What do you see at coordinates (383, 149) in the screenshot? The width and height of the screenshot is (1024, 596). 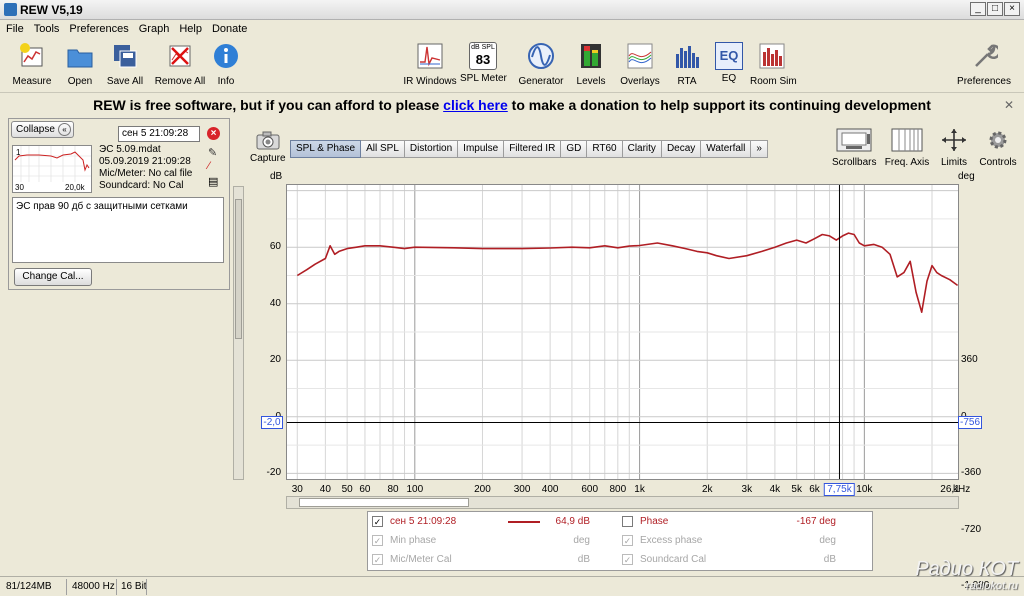 I see `tab-all-spl: All SPL` at bounding box center [383, 149].